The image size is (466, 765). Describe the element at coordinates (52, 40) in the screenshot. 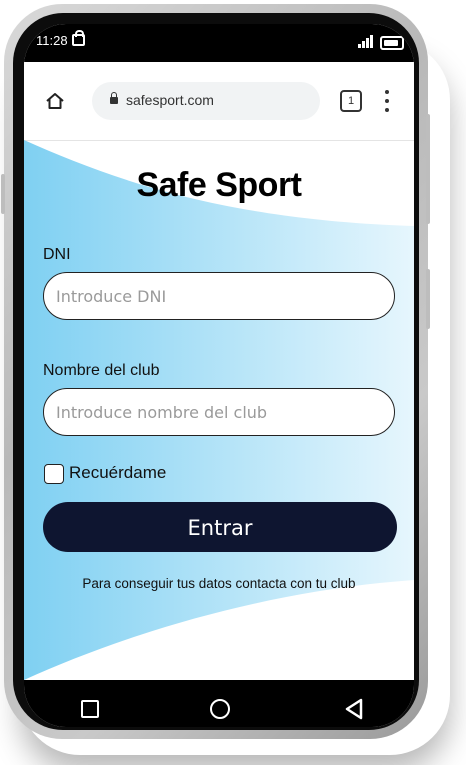

I see `status-time: 11:28` at that location.